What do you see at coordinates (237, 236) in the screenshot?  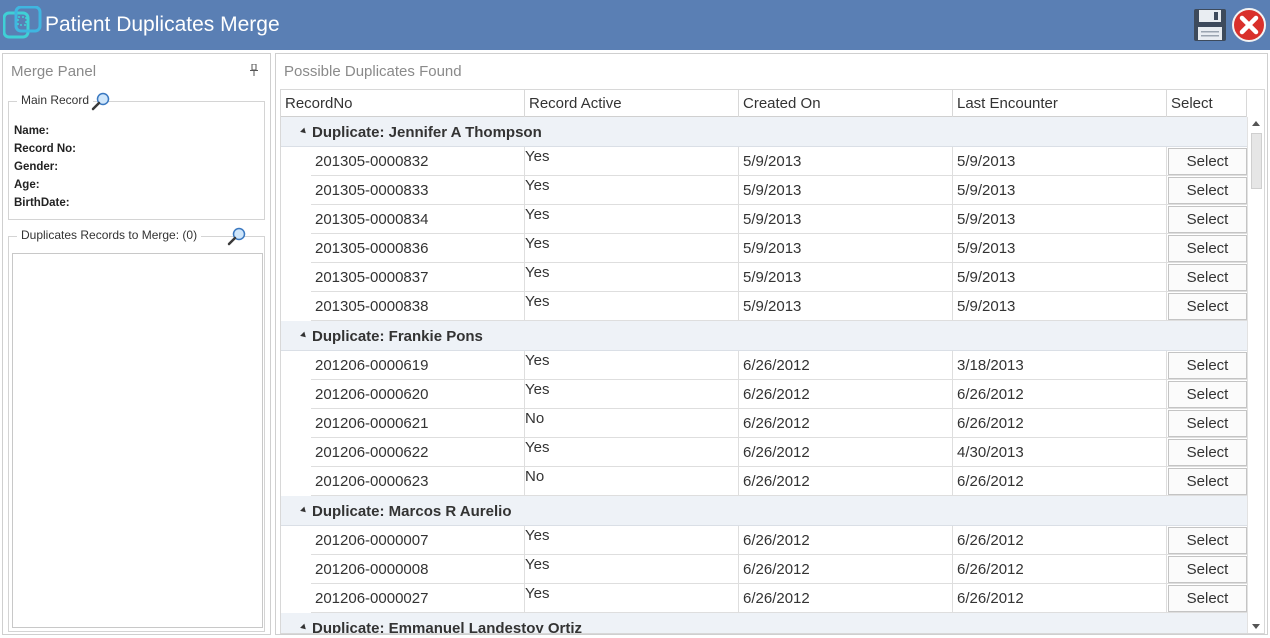 I see `search-duplicates-icon` at bounding box center [237, 236].